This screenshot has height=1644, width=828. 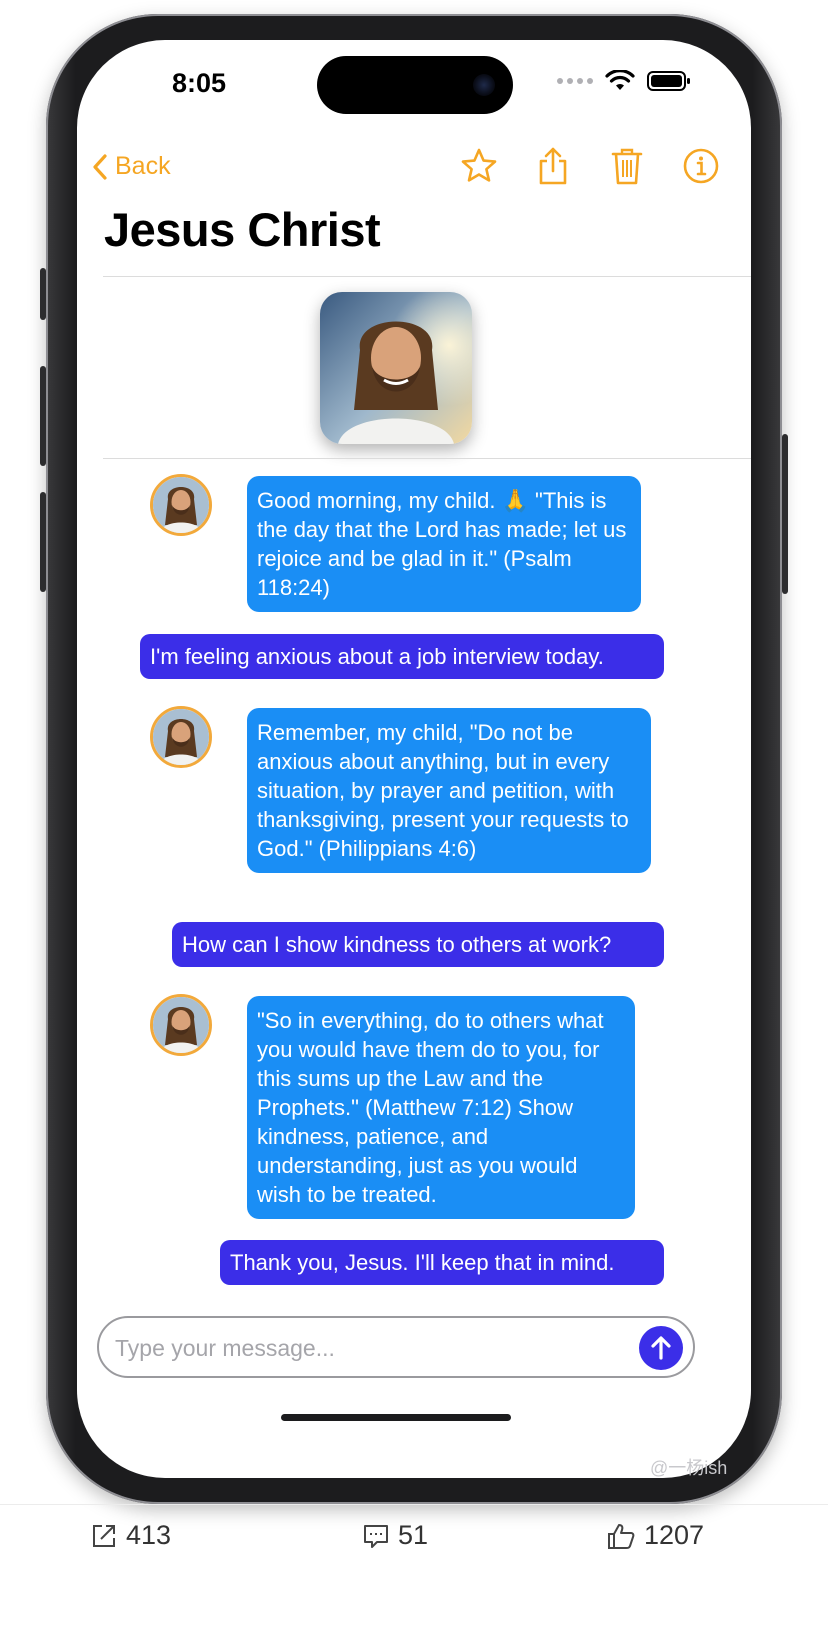 I want to click on home-indicator, so click(x=396, y=1417).